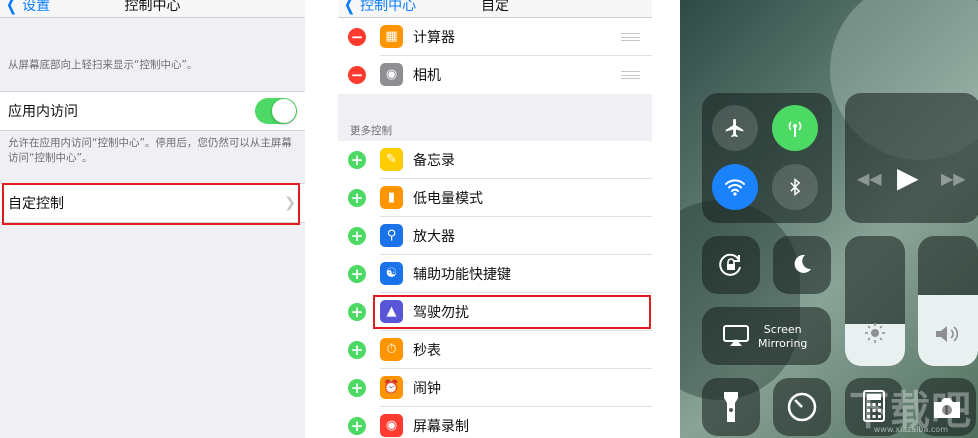  I want to click on list-item-calculator: − ▦ 计算器, so click(495, 37).